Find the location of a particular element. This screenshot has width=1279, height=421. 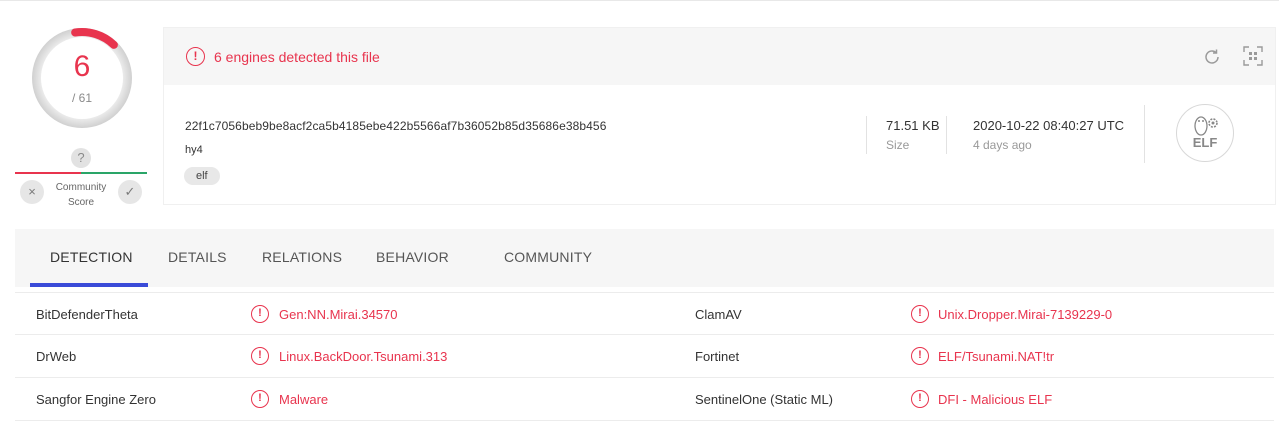

engine-name: BitDefenderTheta is located at coordinates (87, 314).